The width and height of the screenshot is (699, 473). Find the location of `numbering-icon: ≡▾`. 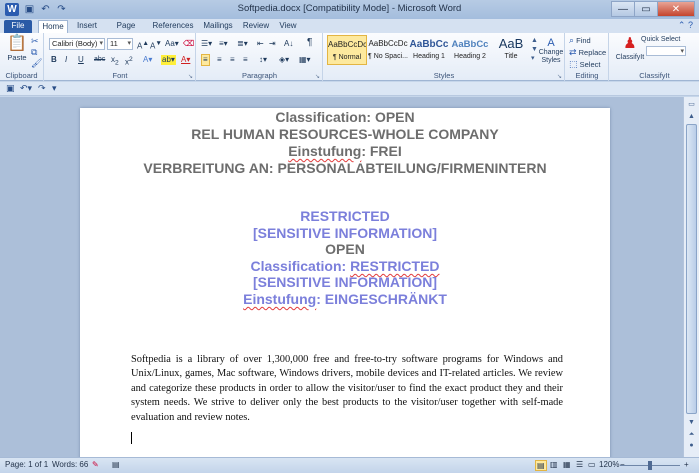

numbering-icon: ≡▾ is located at coordinates (223, 44).